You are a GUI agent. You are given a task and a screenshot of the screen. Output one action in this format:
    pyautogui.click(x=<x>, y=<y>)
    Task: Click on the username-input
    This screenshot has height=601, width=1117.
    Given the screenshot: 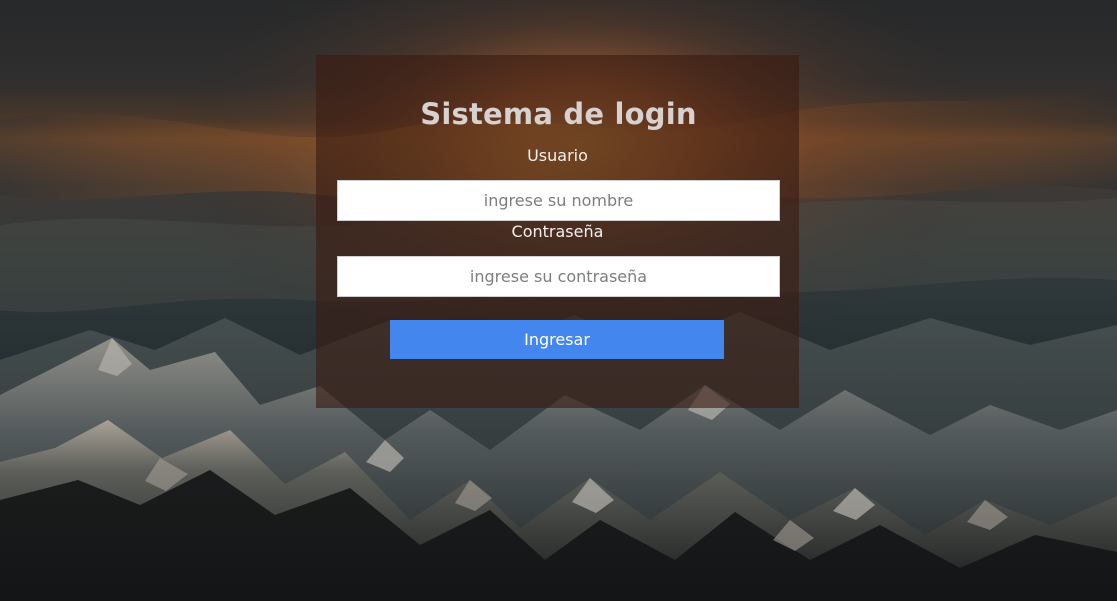 What is the action you would take?
    pyautogui.click(x=558, y=200)
    